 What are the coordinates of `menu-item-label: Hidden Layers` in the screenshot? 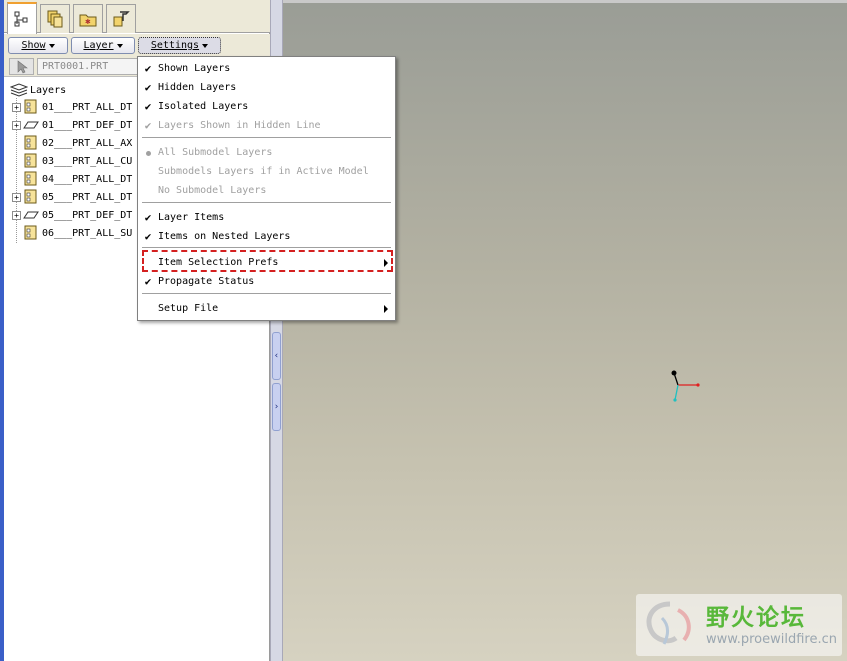 It's located at (197, 87).